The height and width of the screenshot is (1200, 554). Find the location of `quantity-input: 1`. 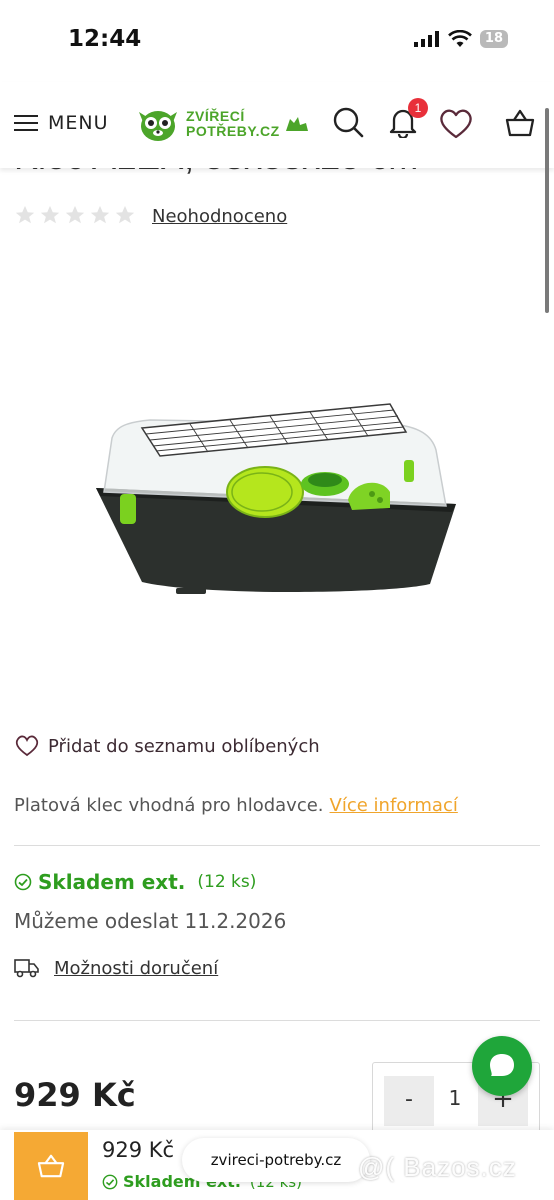

quantity-input: 1 is located at coordinates (455, 1098).